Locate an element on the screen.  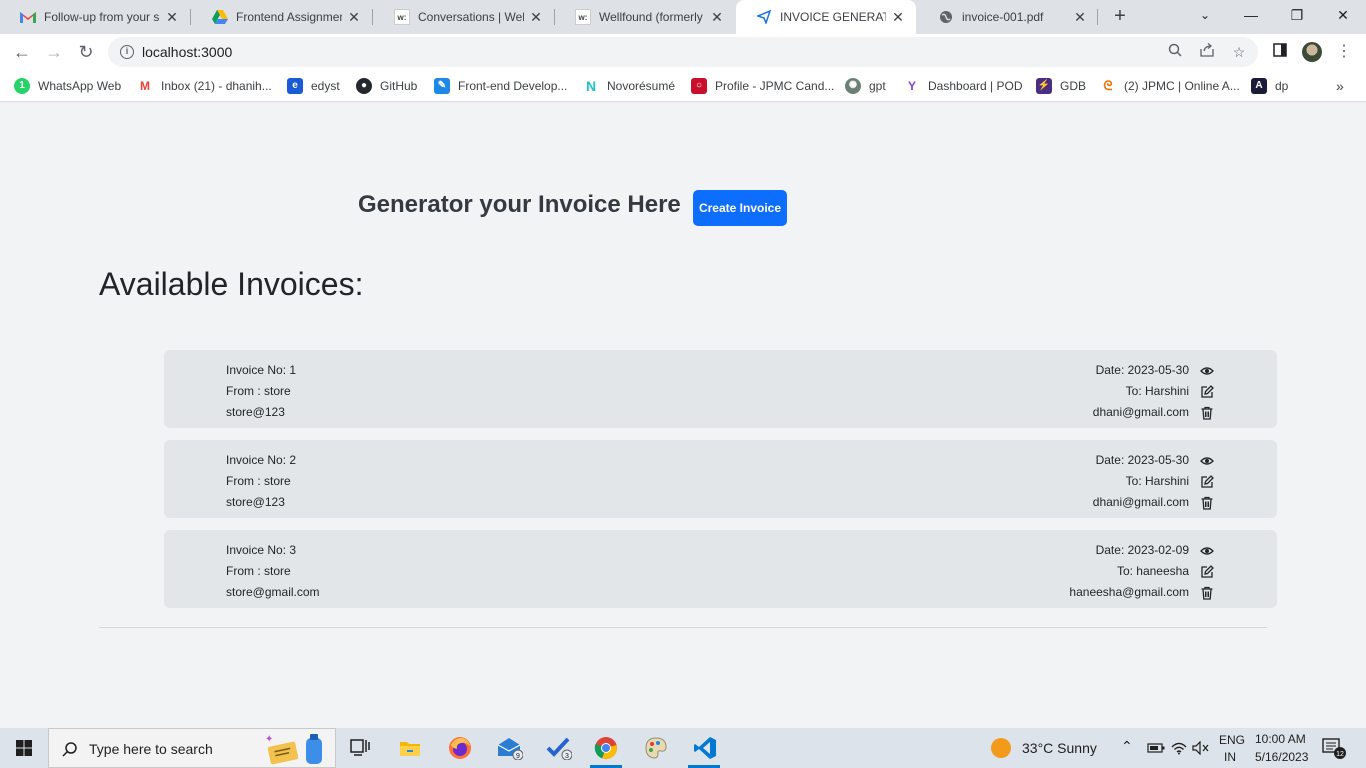
profile-avatar is located at coordinates (1312, 52).